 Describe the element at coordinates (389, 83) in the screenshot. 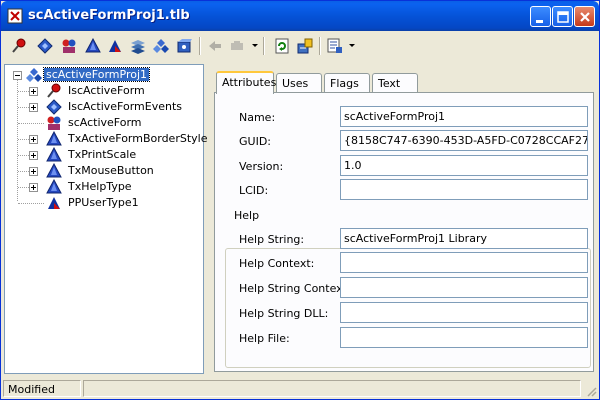

I see `tab-label: Text` at that location.